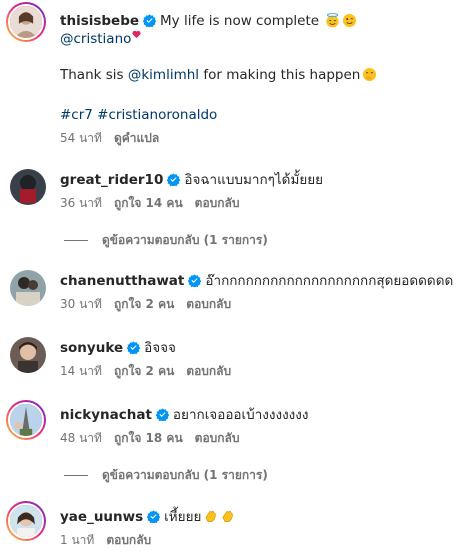 The height and width of the screenshot is (558, 460). Describe the element at coordinates (282, 75) in the screenshot. I see `caption-thanks-suffix: for making this happen` at that location.